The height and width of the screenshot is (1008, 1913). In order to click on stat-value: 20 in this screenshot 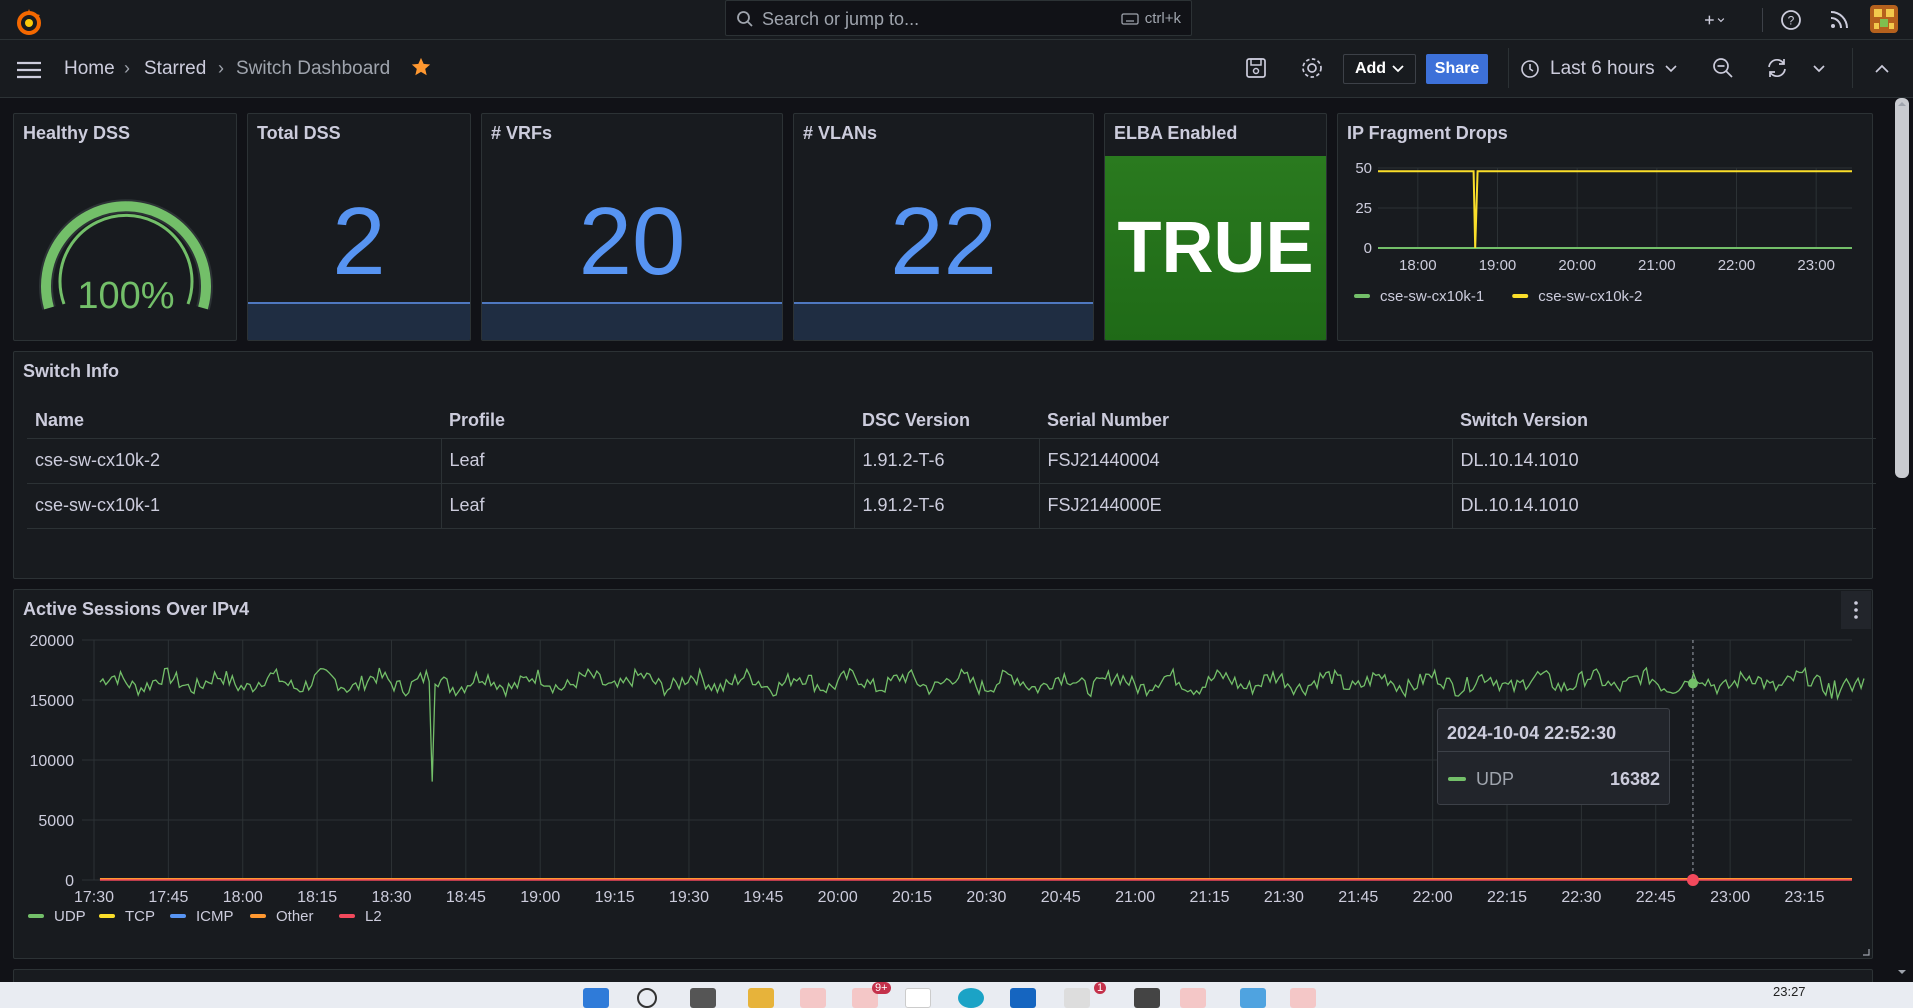, I will do `click(632, 241)`.